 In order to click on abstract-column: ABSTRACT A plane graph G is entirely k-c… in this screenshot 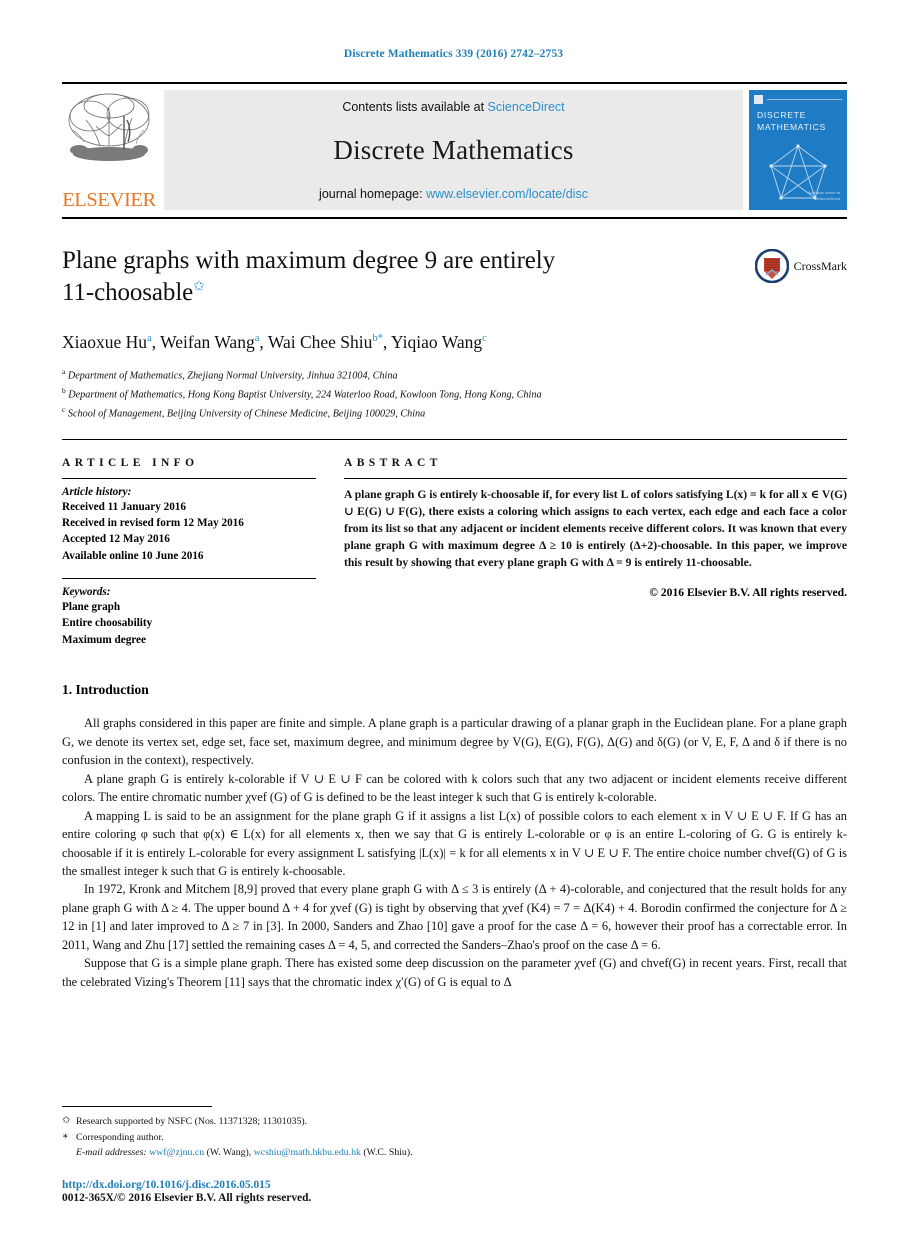, I will do `click(590, 552)`.